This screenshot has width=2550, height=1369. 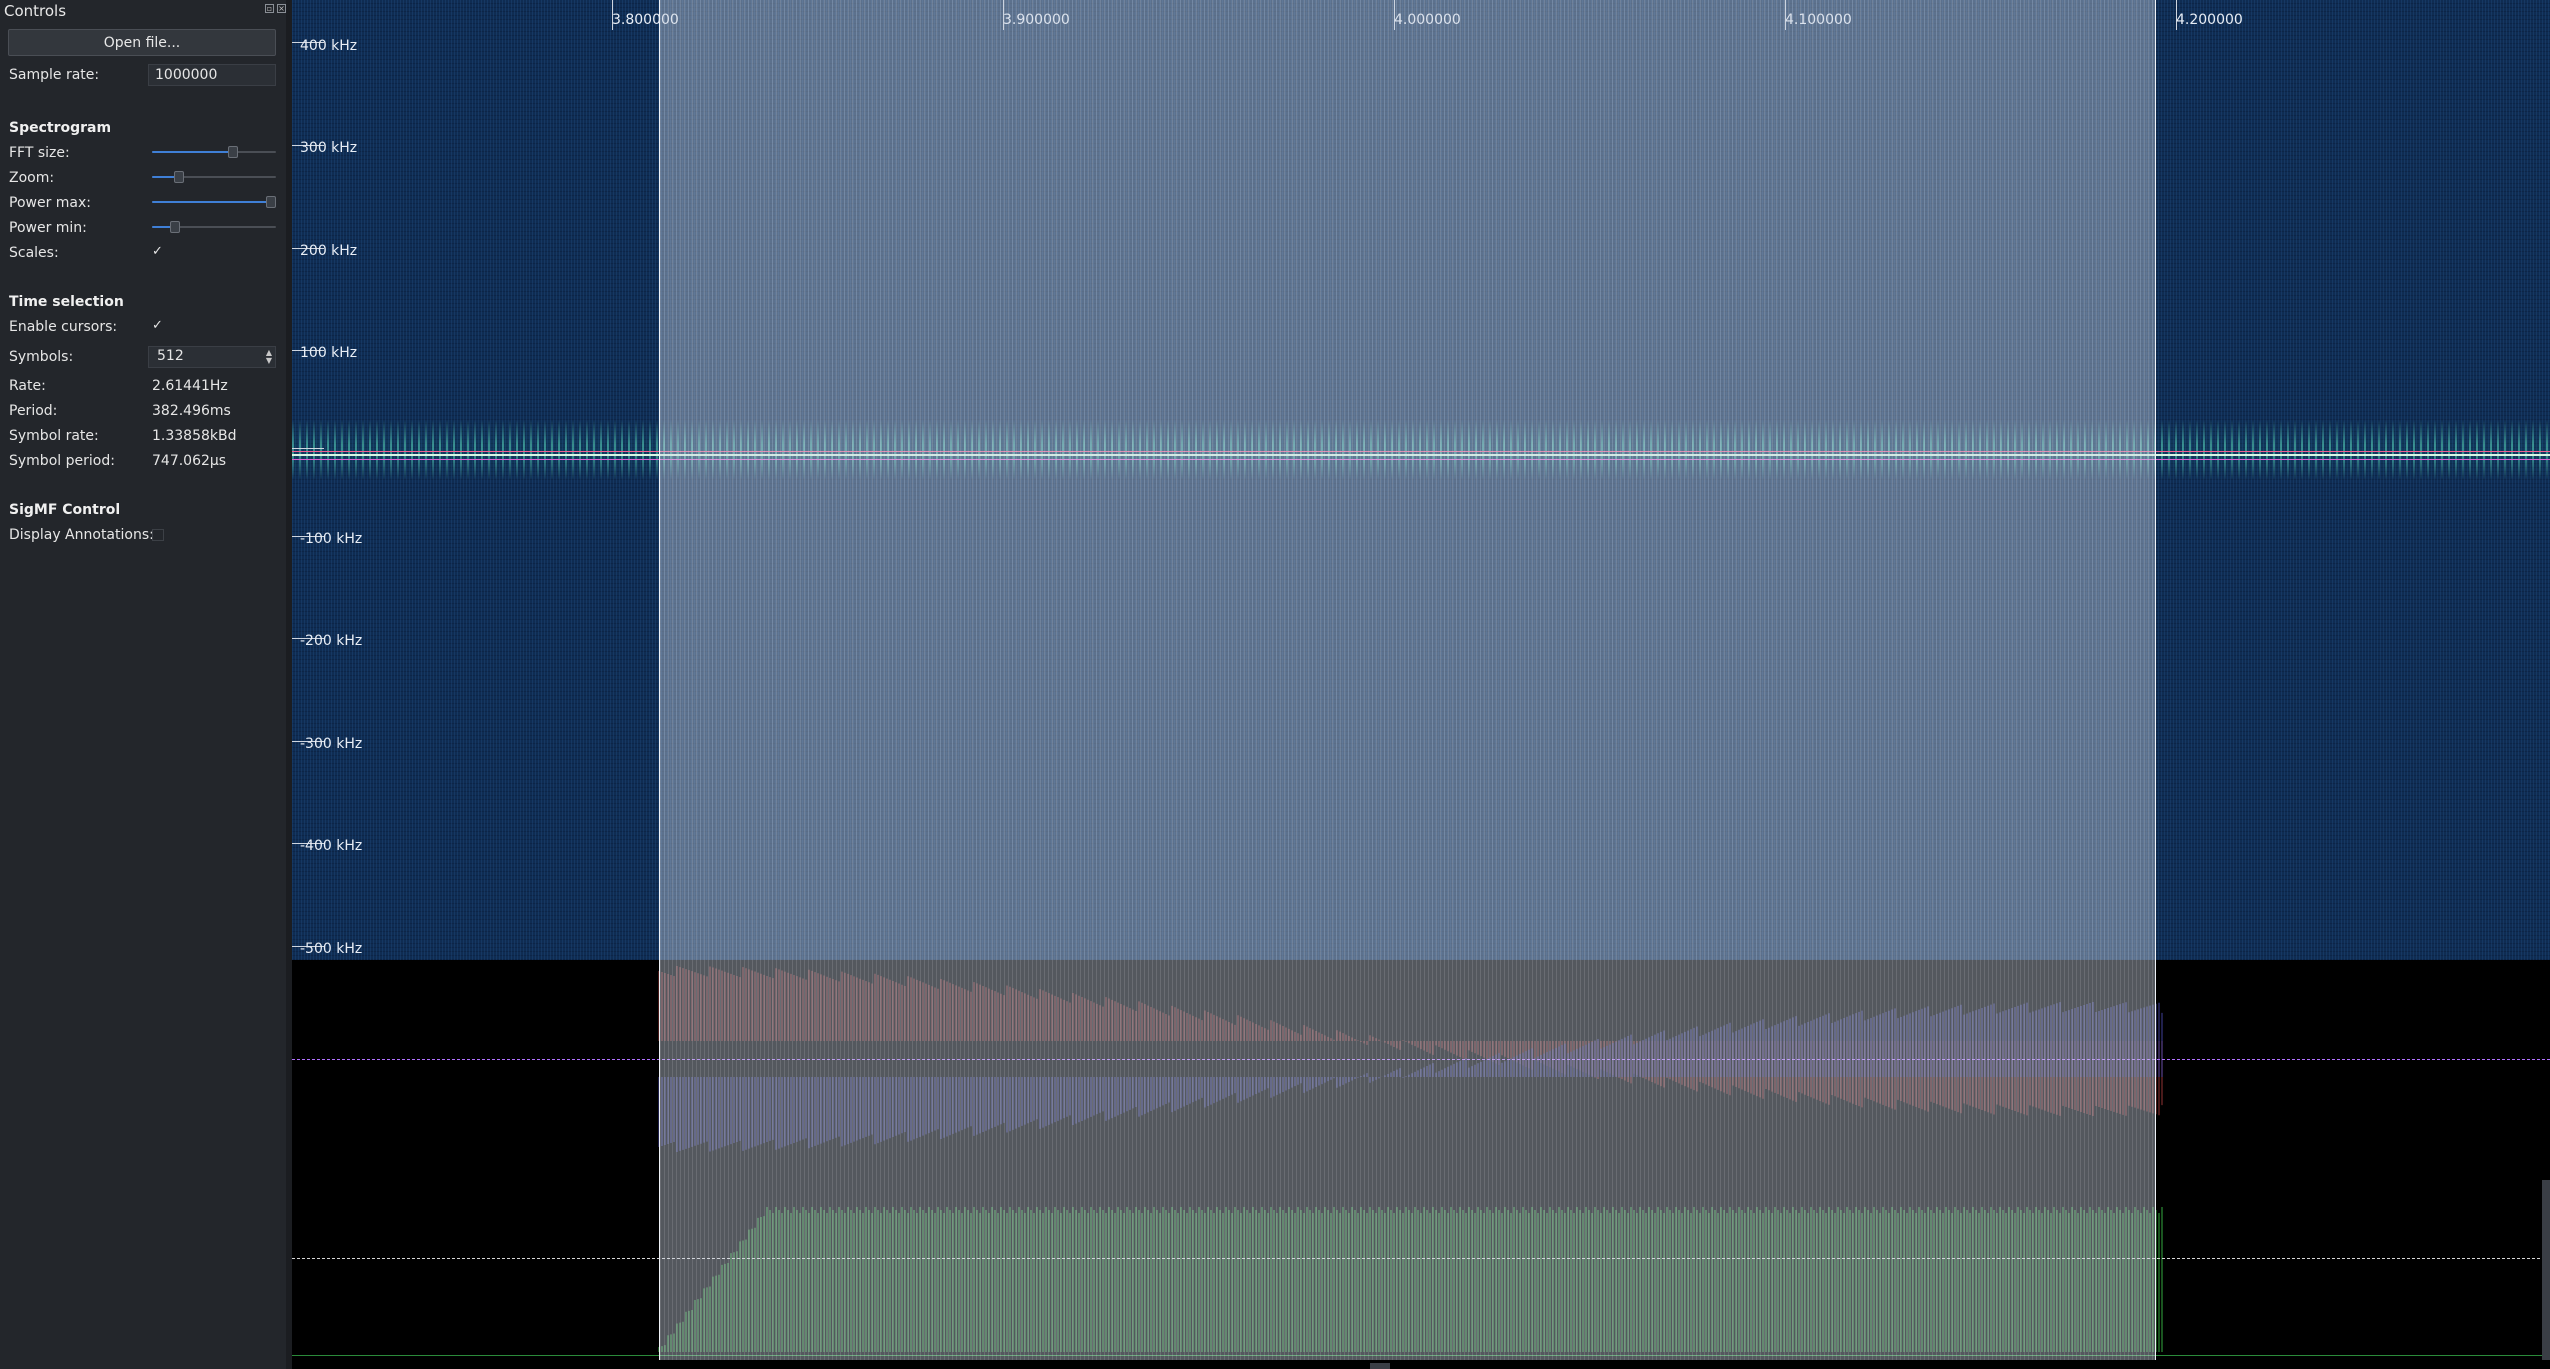 What do you see at coordinates (329, 46) in the screenshot?
I see `frequency-label: 400 kHz` at bounding box center [329, 46].